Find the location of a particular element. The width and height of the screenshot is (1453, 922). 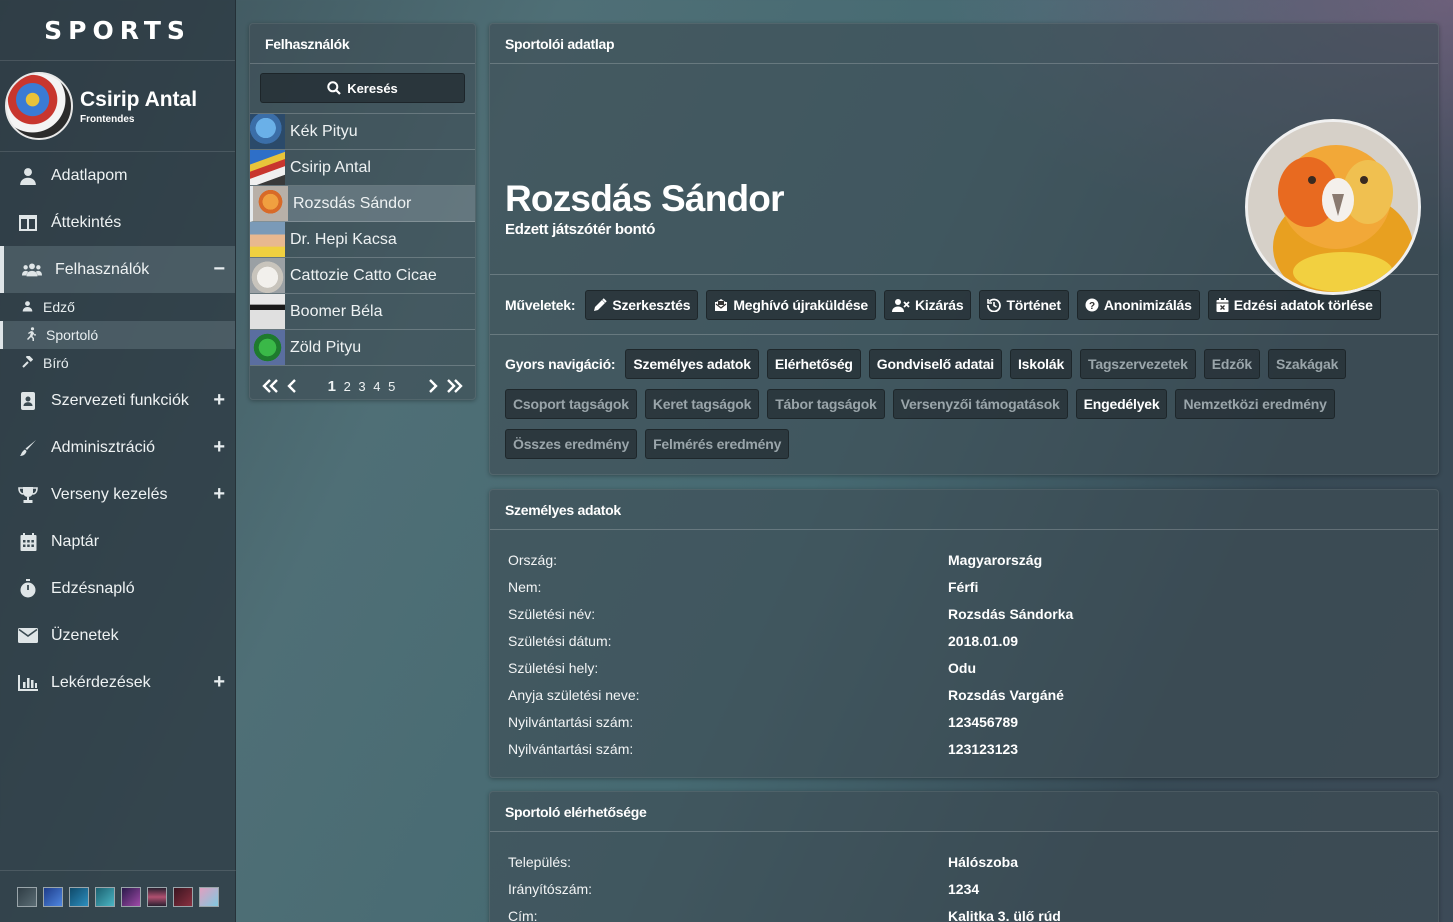

data-row: Születési név: Rozsdás Sándorka is located at coordinates (964, 613).